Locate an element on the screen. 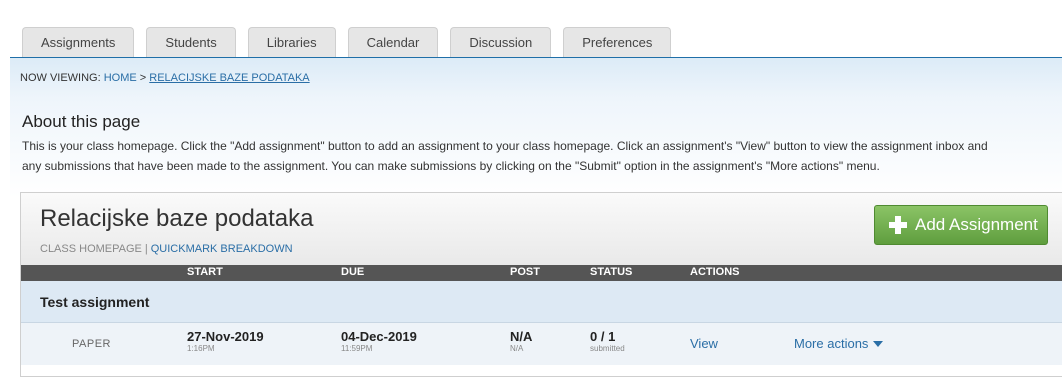 This screenshot has height=385, width=1062. column-start: START is located at coordinates (205, 272).